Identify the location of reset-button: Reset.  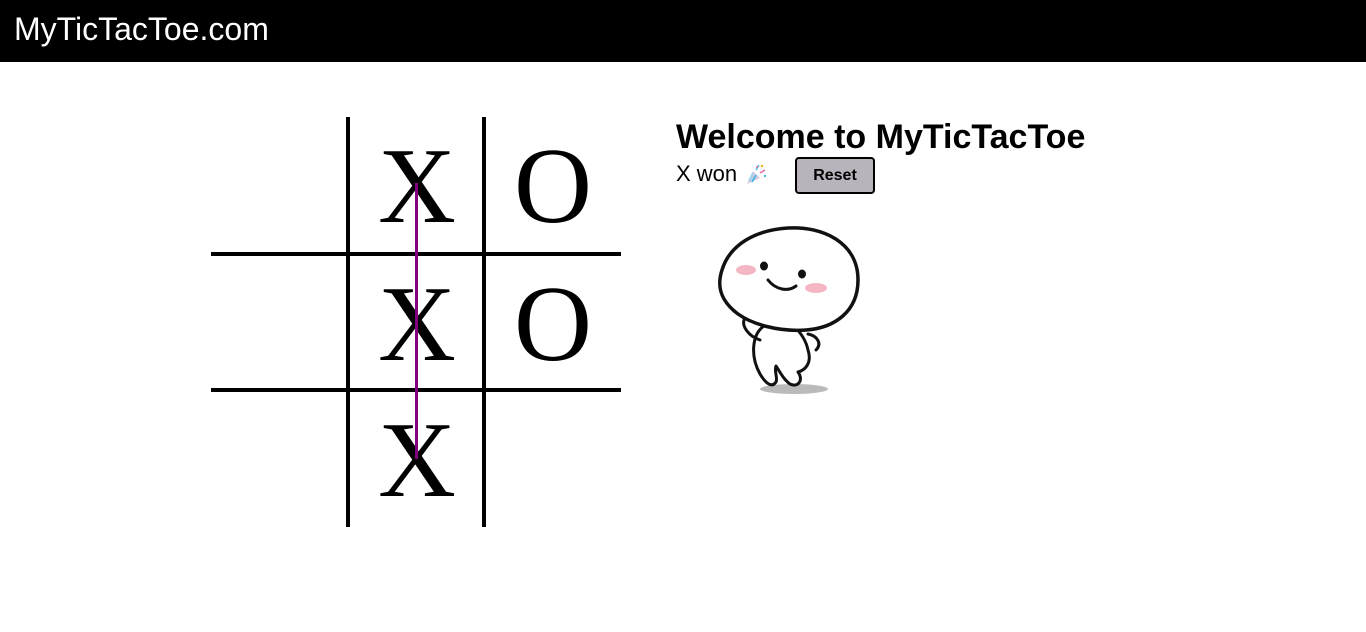
(835, 175).